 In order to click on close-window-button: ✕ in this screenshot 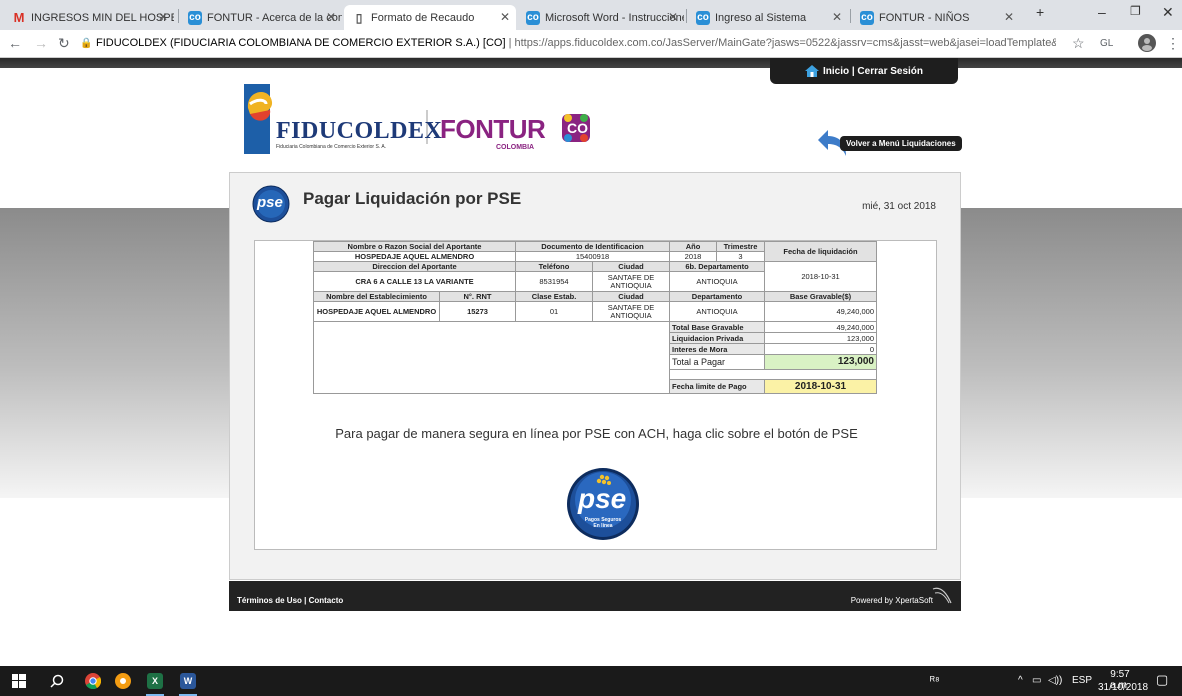, I will do `click(1168, 12)`.